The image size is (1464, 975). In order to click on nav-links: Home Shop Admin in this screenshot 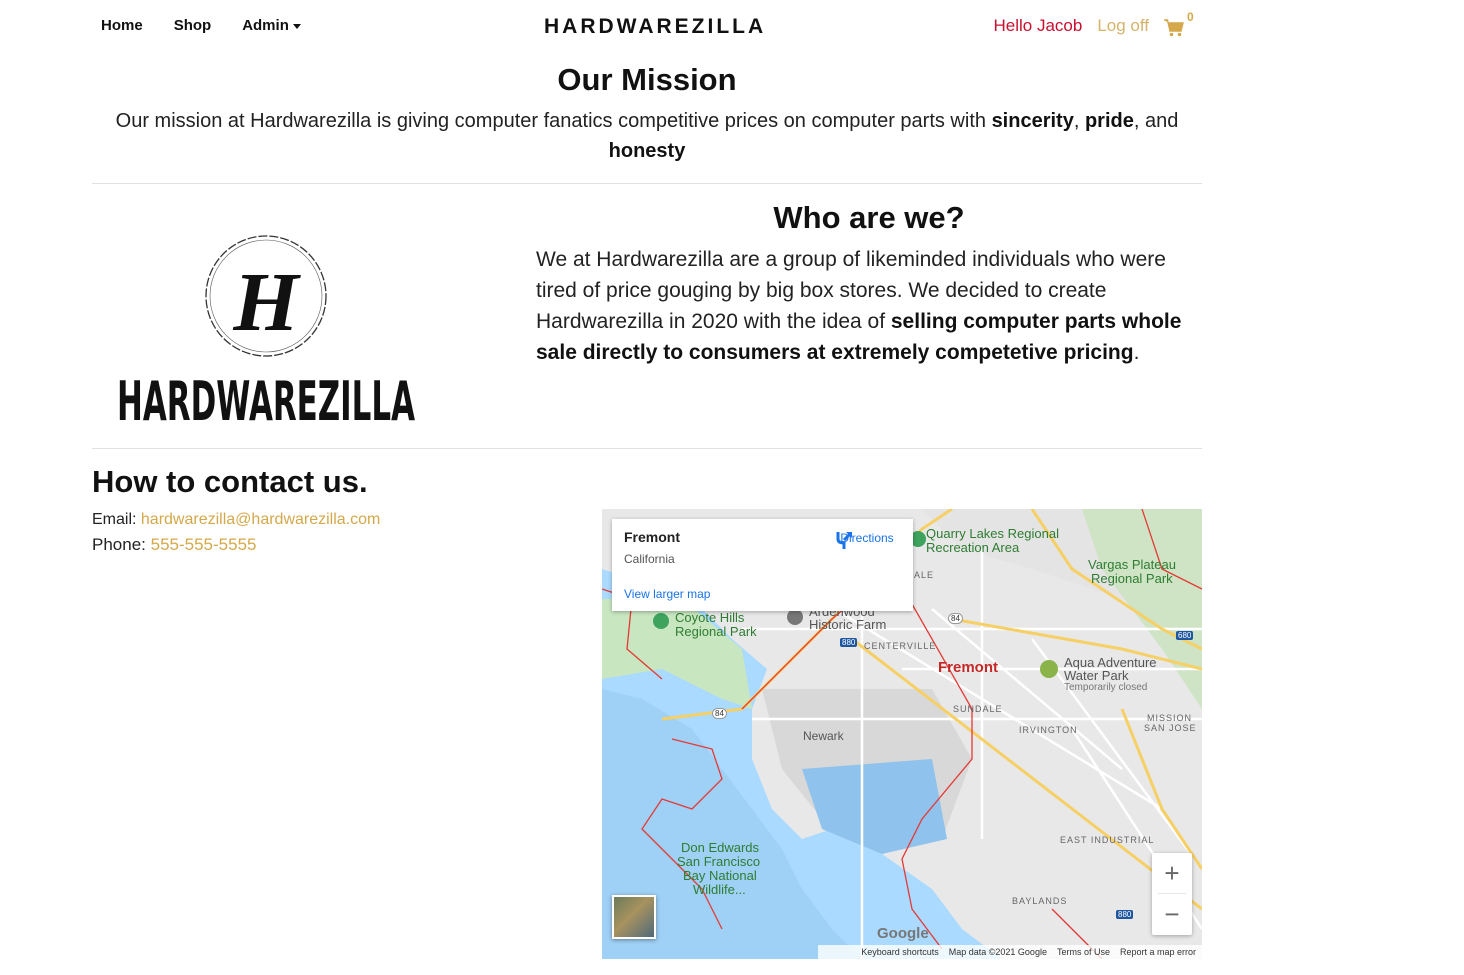, I will do `click(216, 25)`.